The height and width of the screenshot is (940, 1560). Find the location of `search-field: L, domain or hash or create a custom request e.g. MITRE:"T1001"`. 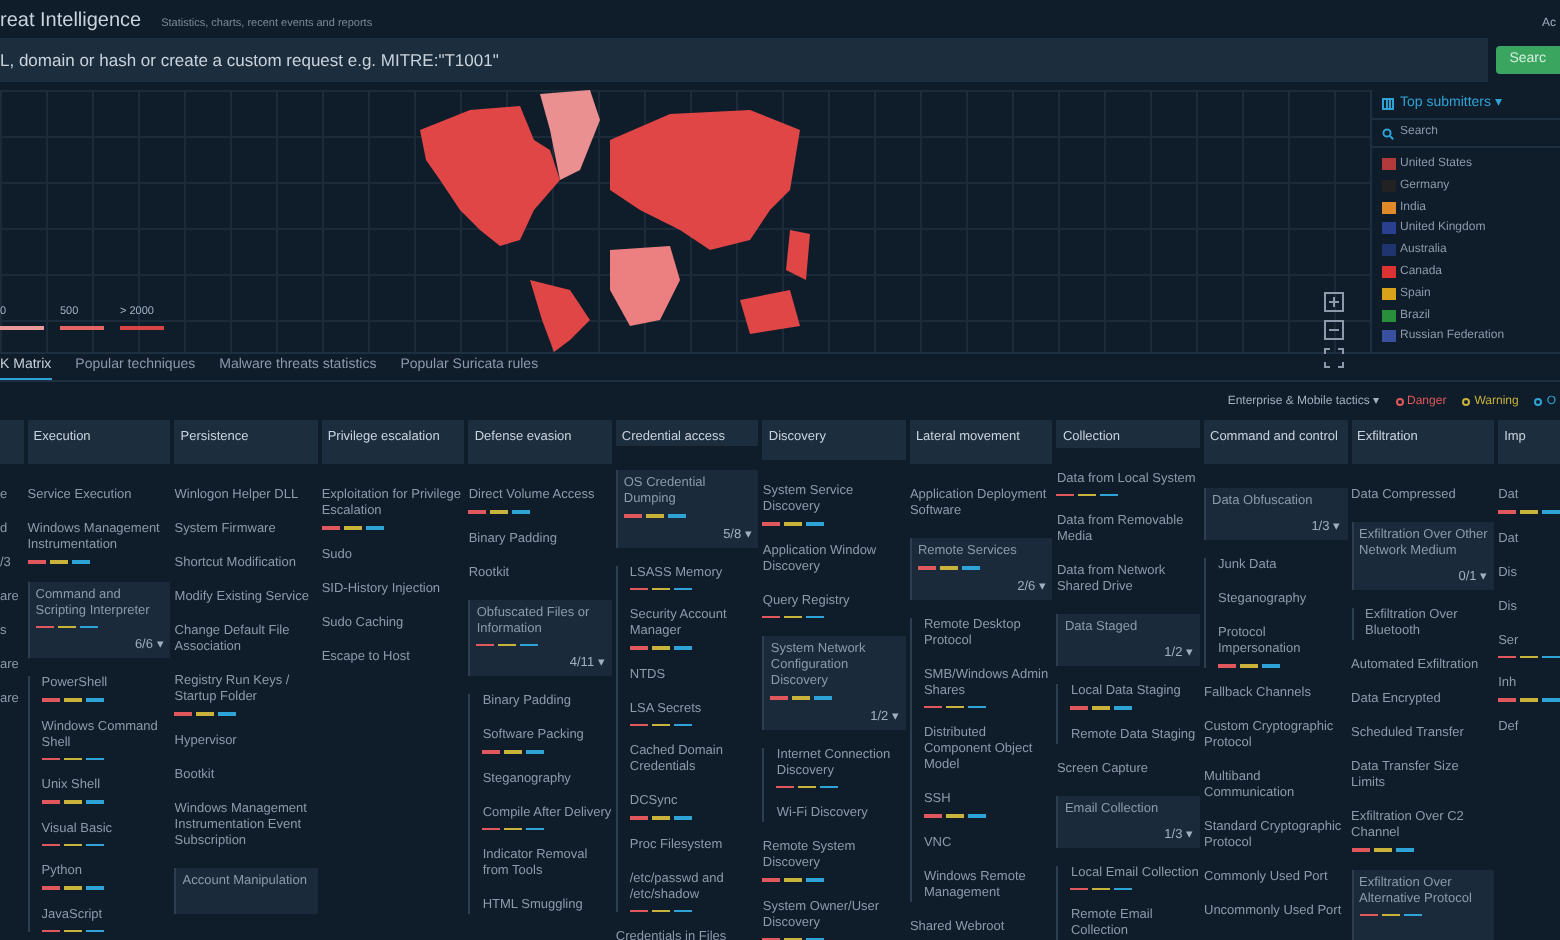

search-field: L, domain or hash or create a custom request e.g. MITRE:"T1001" is located at coordinates (744, 60).